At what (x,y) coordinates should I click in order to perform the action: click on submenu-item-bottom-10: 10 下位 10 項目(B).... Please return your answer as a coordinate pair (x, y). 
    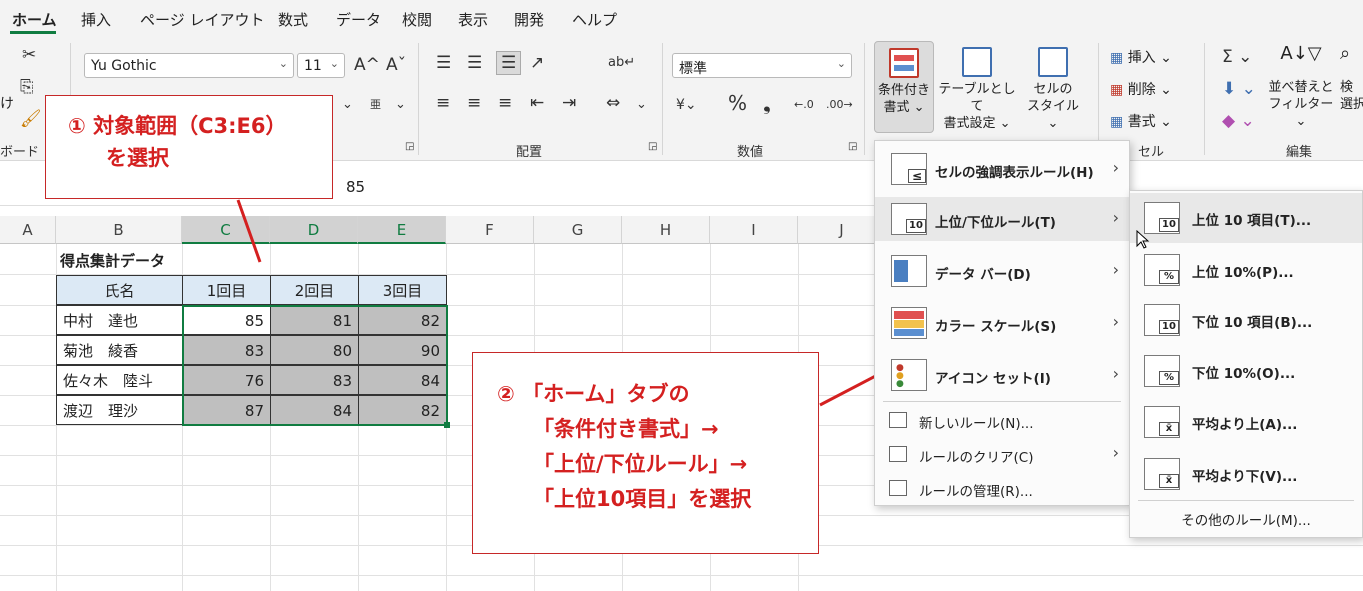
    Looking at the image, I should click on (1246, 320).